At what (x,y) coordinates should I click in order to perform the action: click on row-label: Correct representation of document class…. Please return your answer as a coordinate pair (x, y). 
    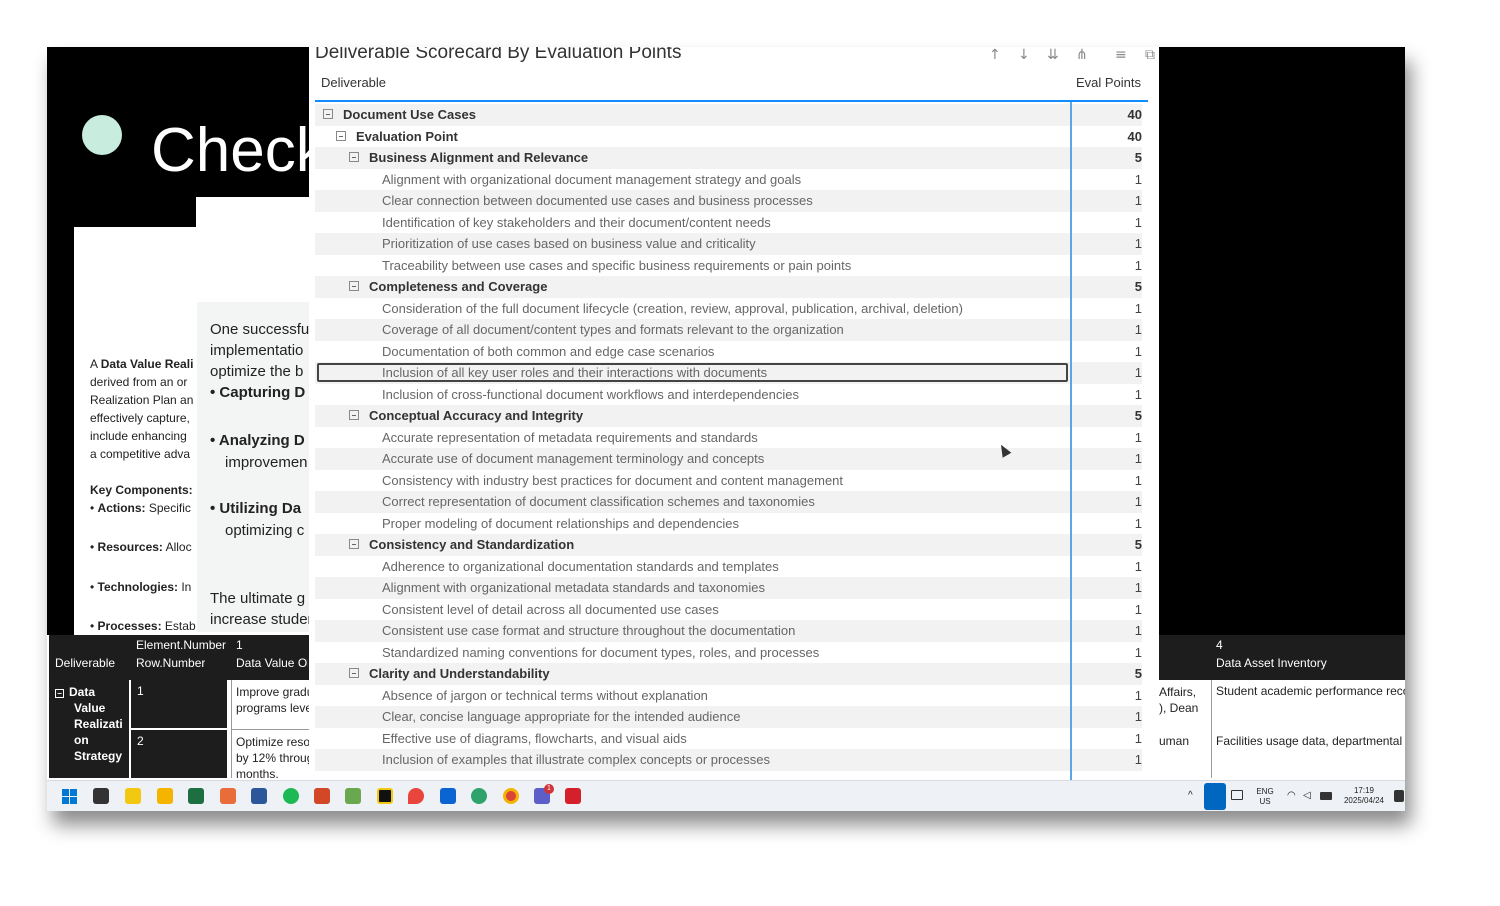
    Looking at the image, I should click on (598, 501).